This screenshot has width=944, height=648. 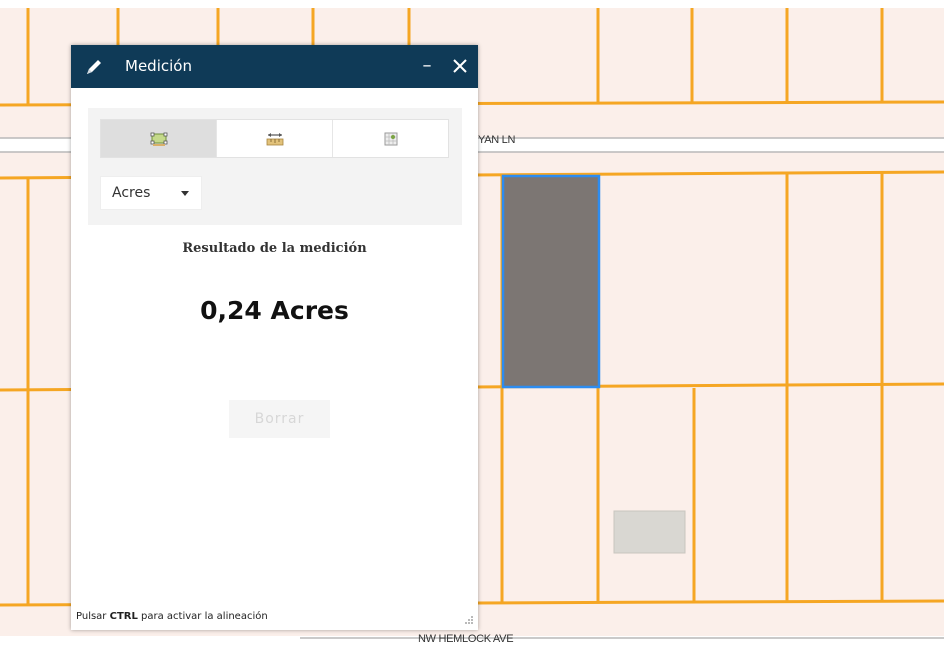 What do you see at coordinates (131, 193) in the screenshot?
I see `unit-select-value: Acres` at bounding box center [131, 193].